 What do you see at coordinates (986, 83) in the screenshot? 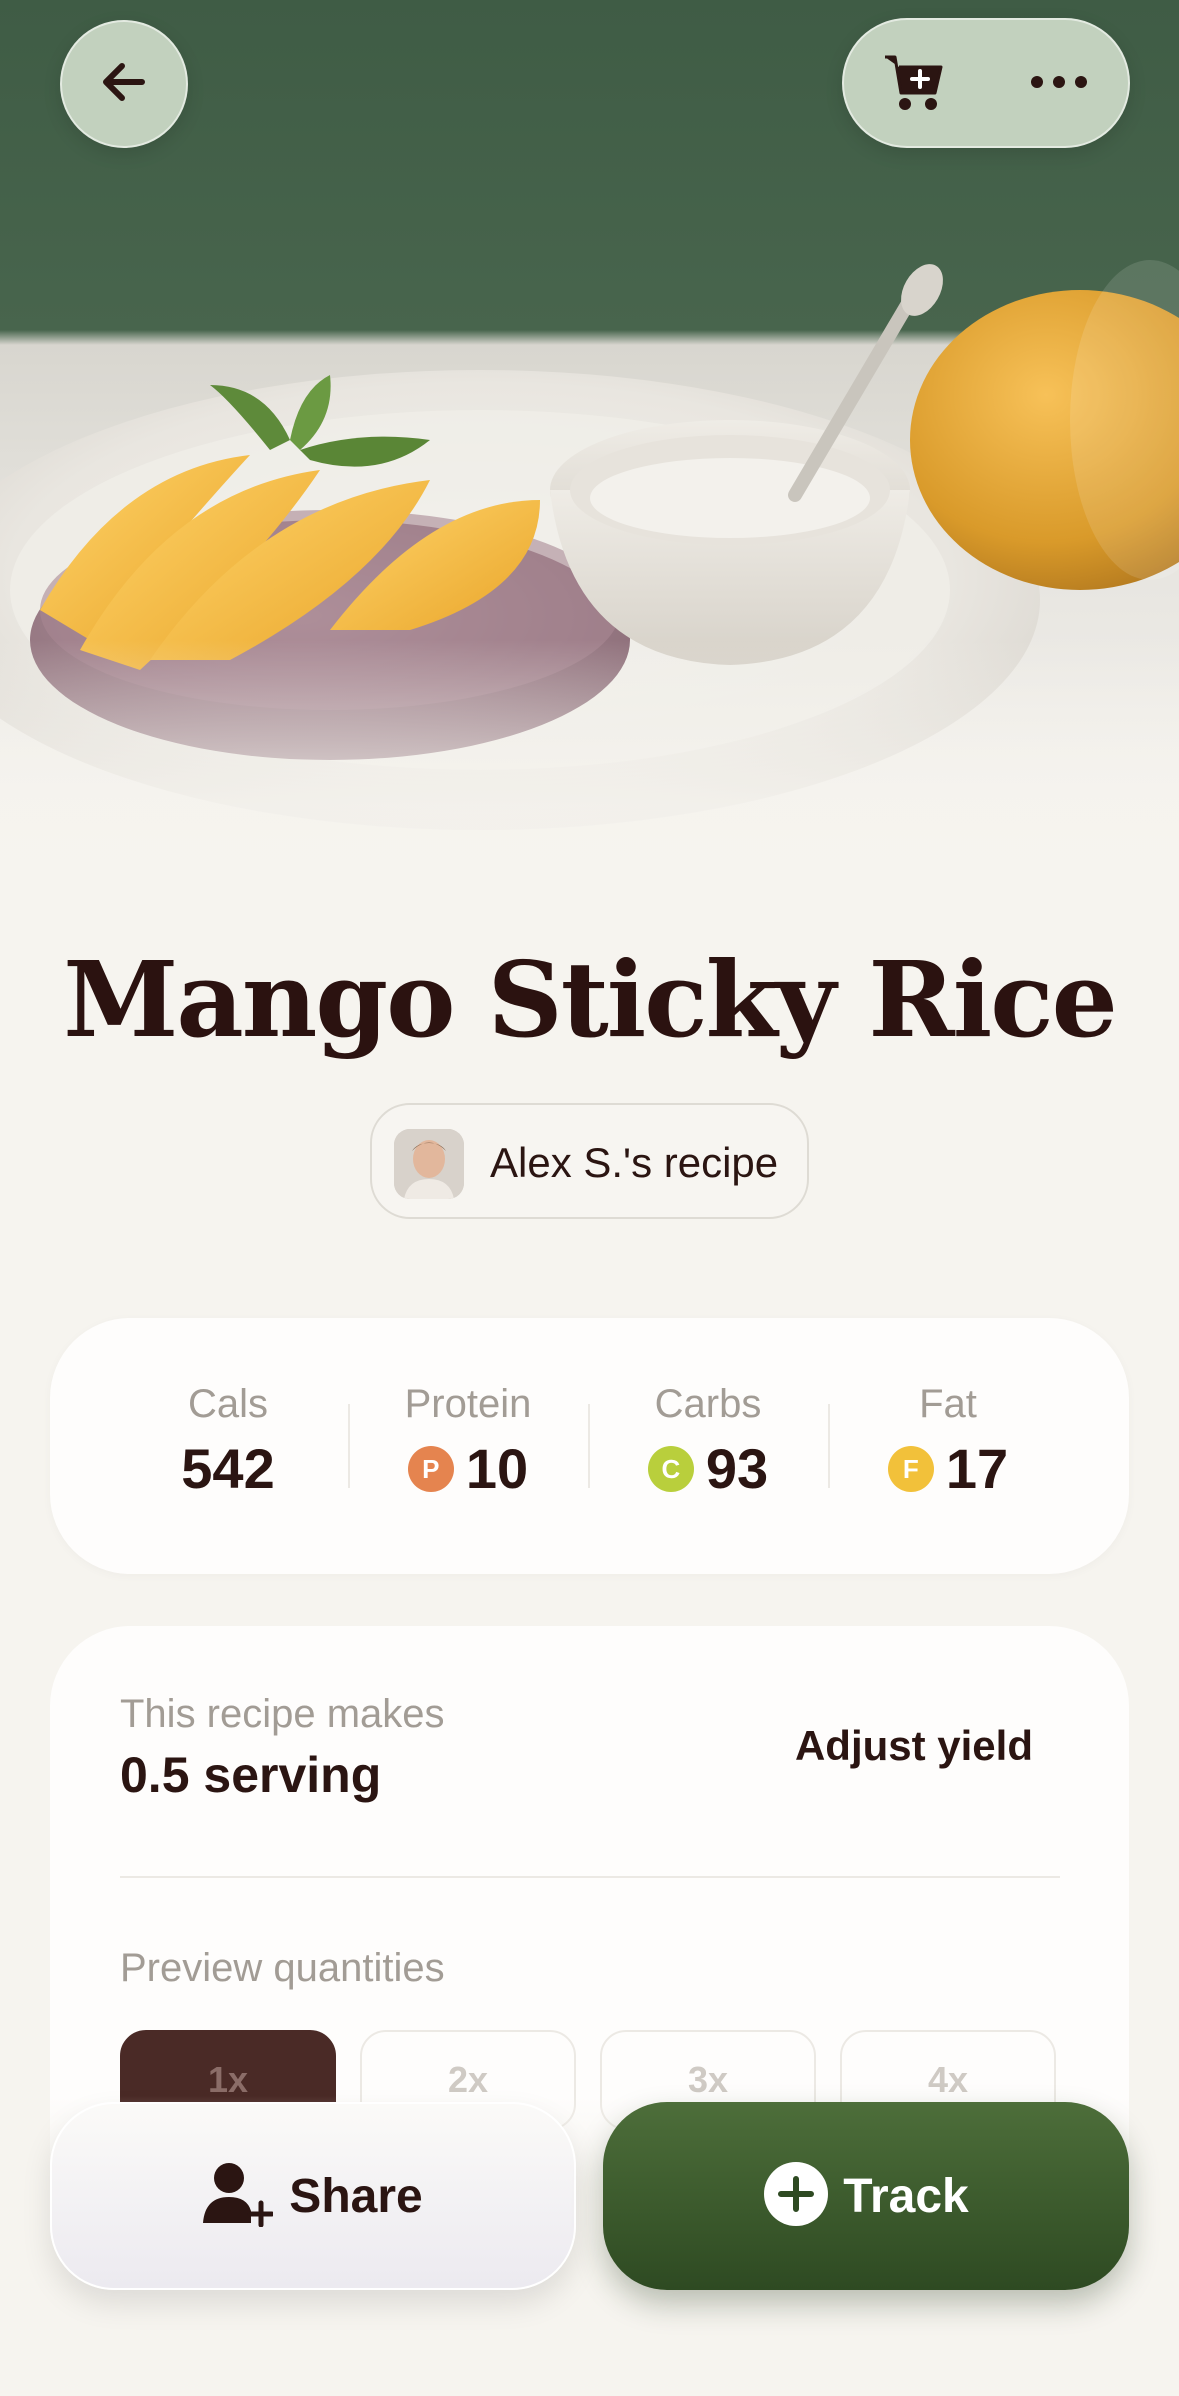
I see `header-actions` at bounding box center [986, 83].